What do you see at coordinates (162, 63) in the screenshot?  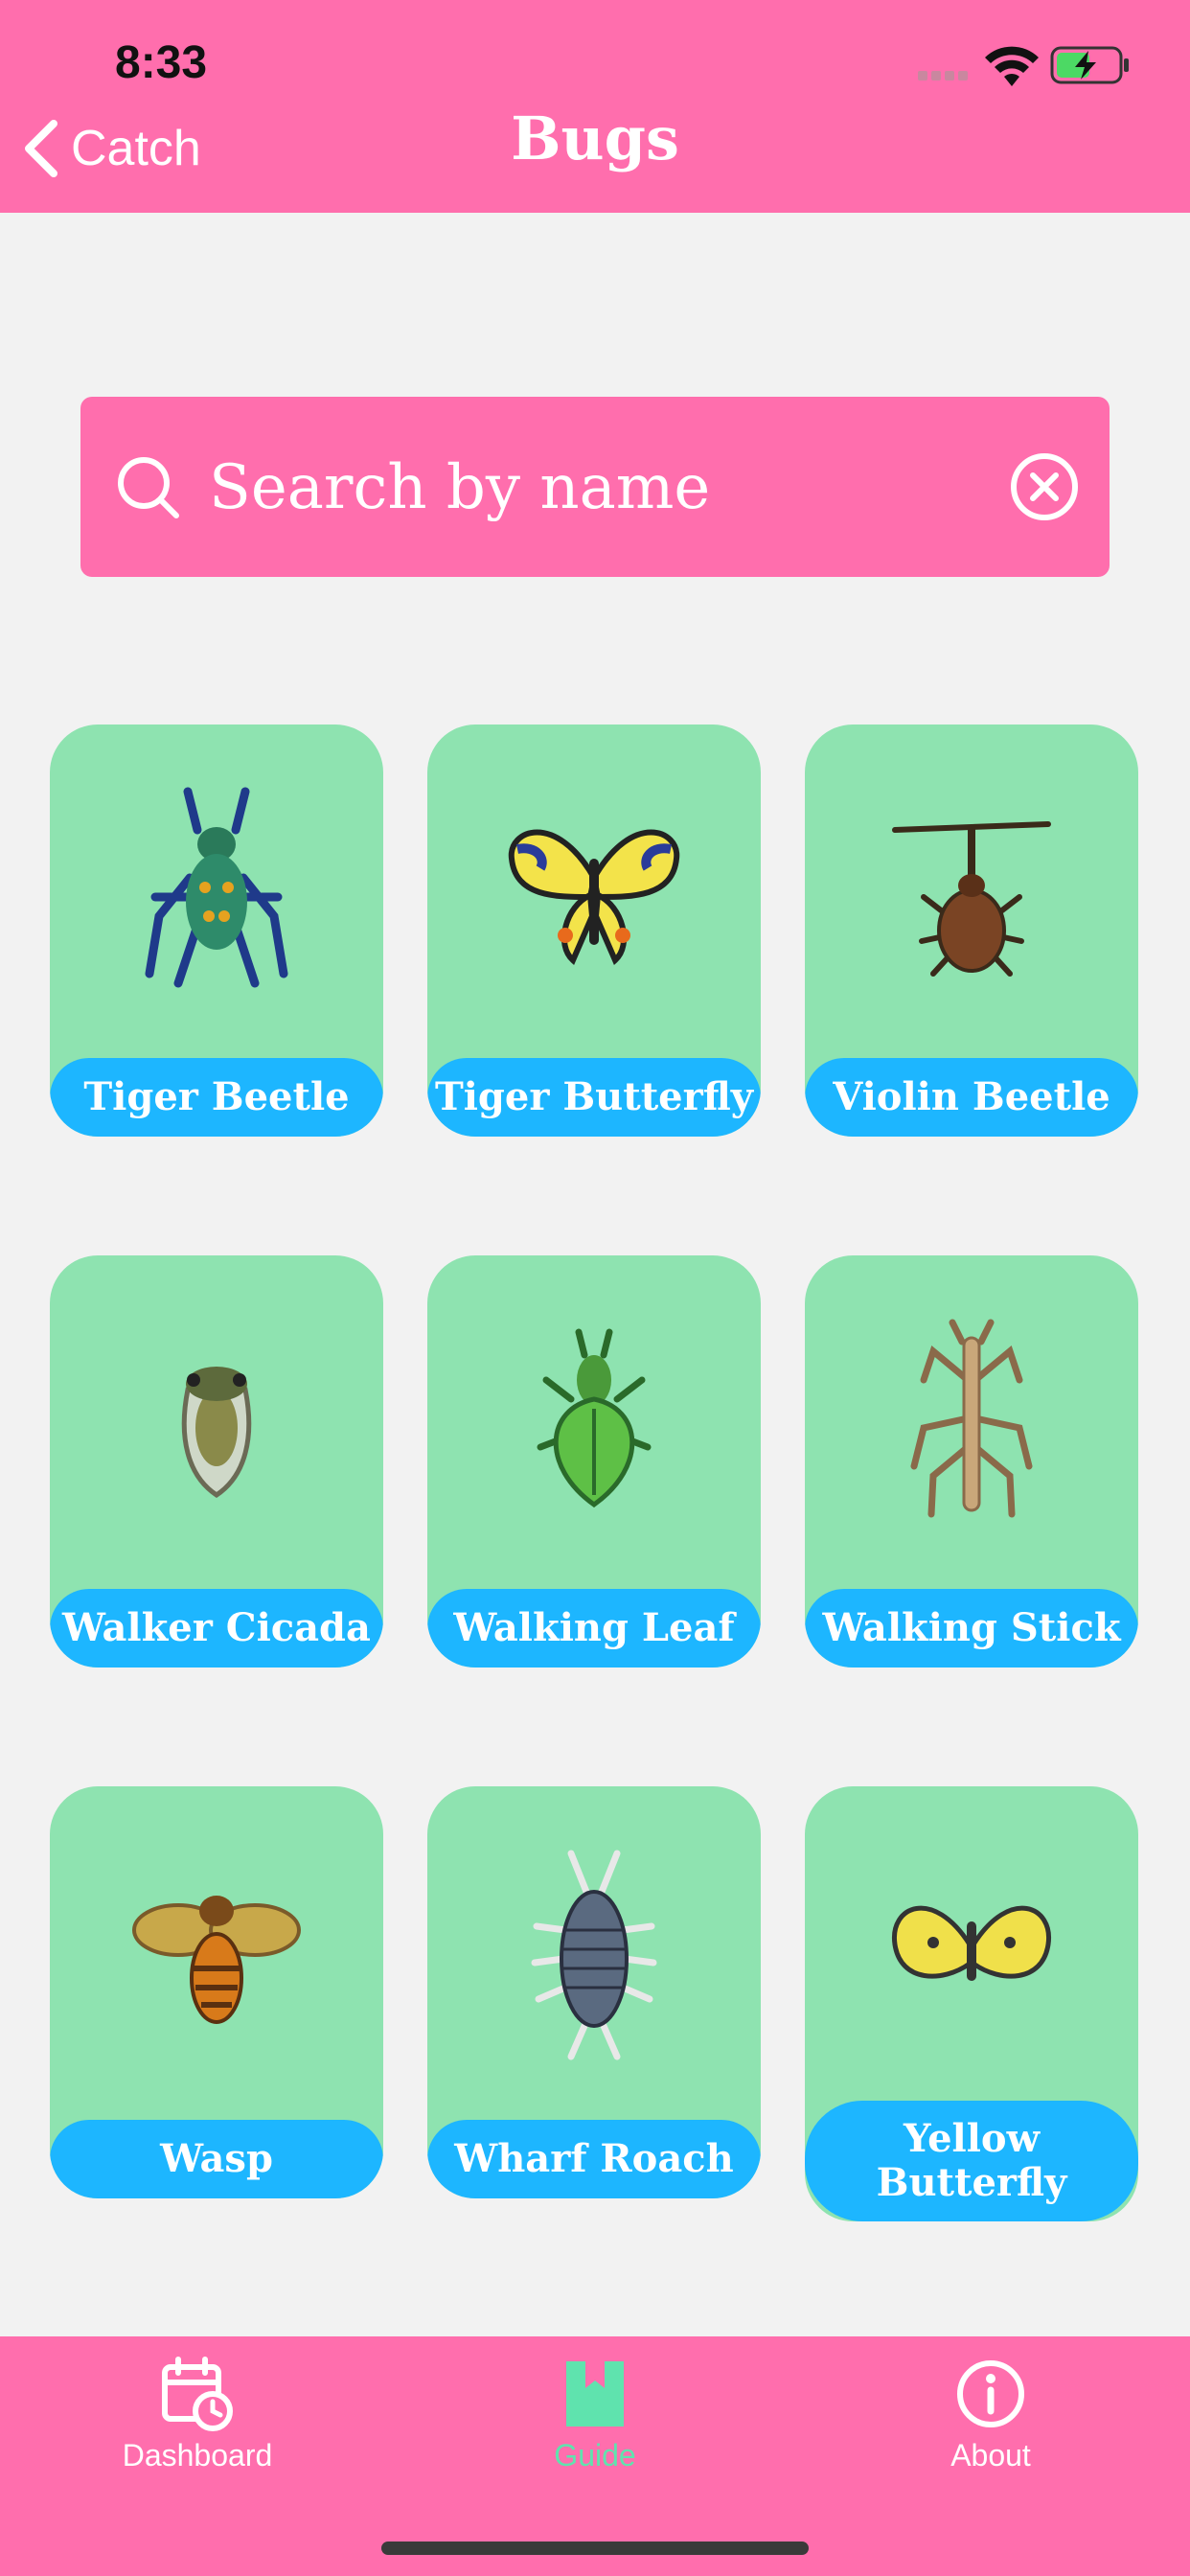 I see `status-time: 8:33` at bounding box center [162, 63].